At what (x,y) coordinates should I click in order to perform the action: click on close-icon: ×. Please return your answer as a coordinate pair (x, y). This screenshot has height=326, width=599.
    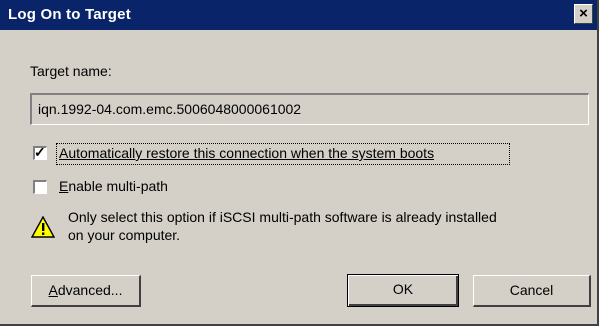
    Looking at the image, I should click on (583, 13).